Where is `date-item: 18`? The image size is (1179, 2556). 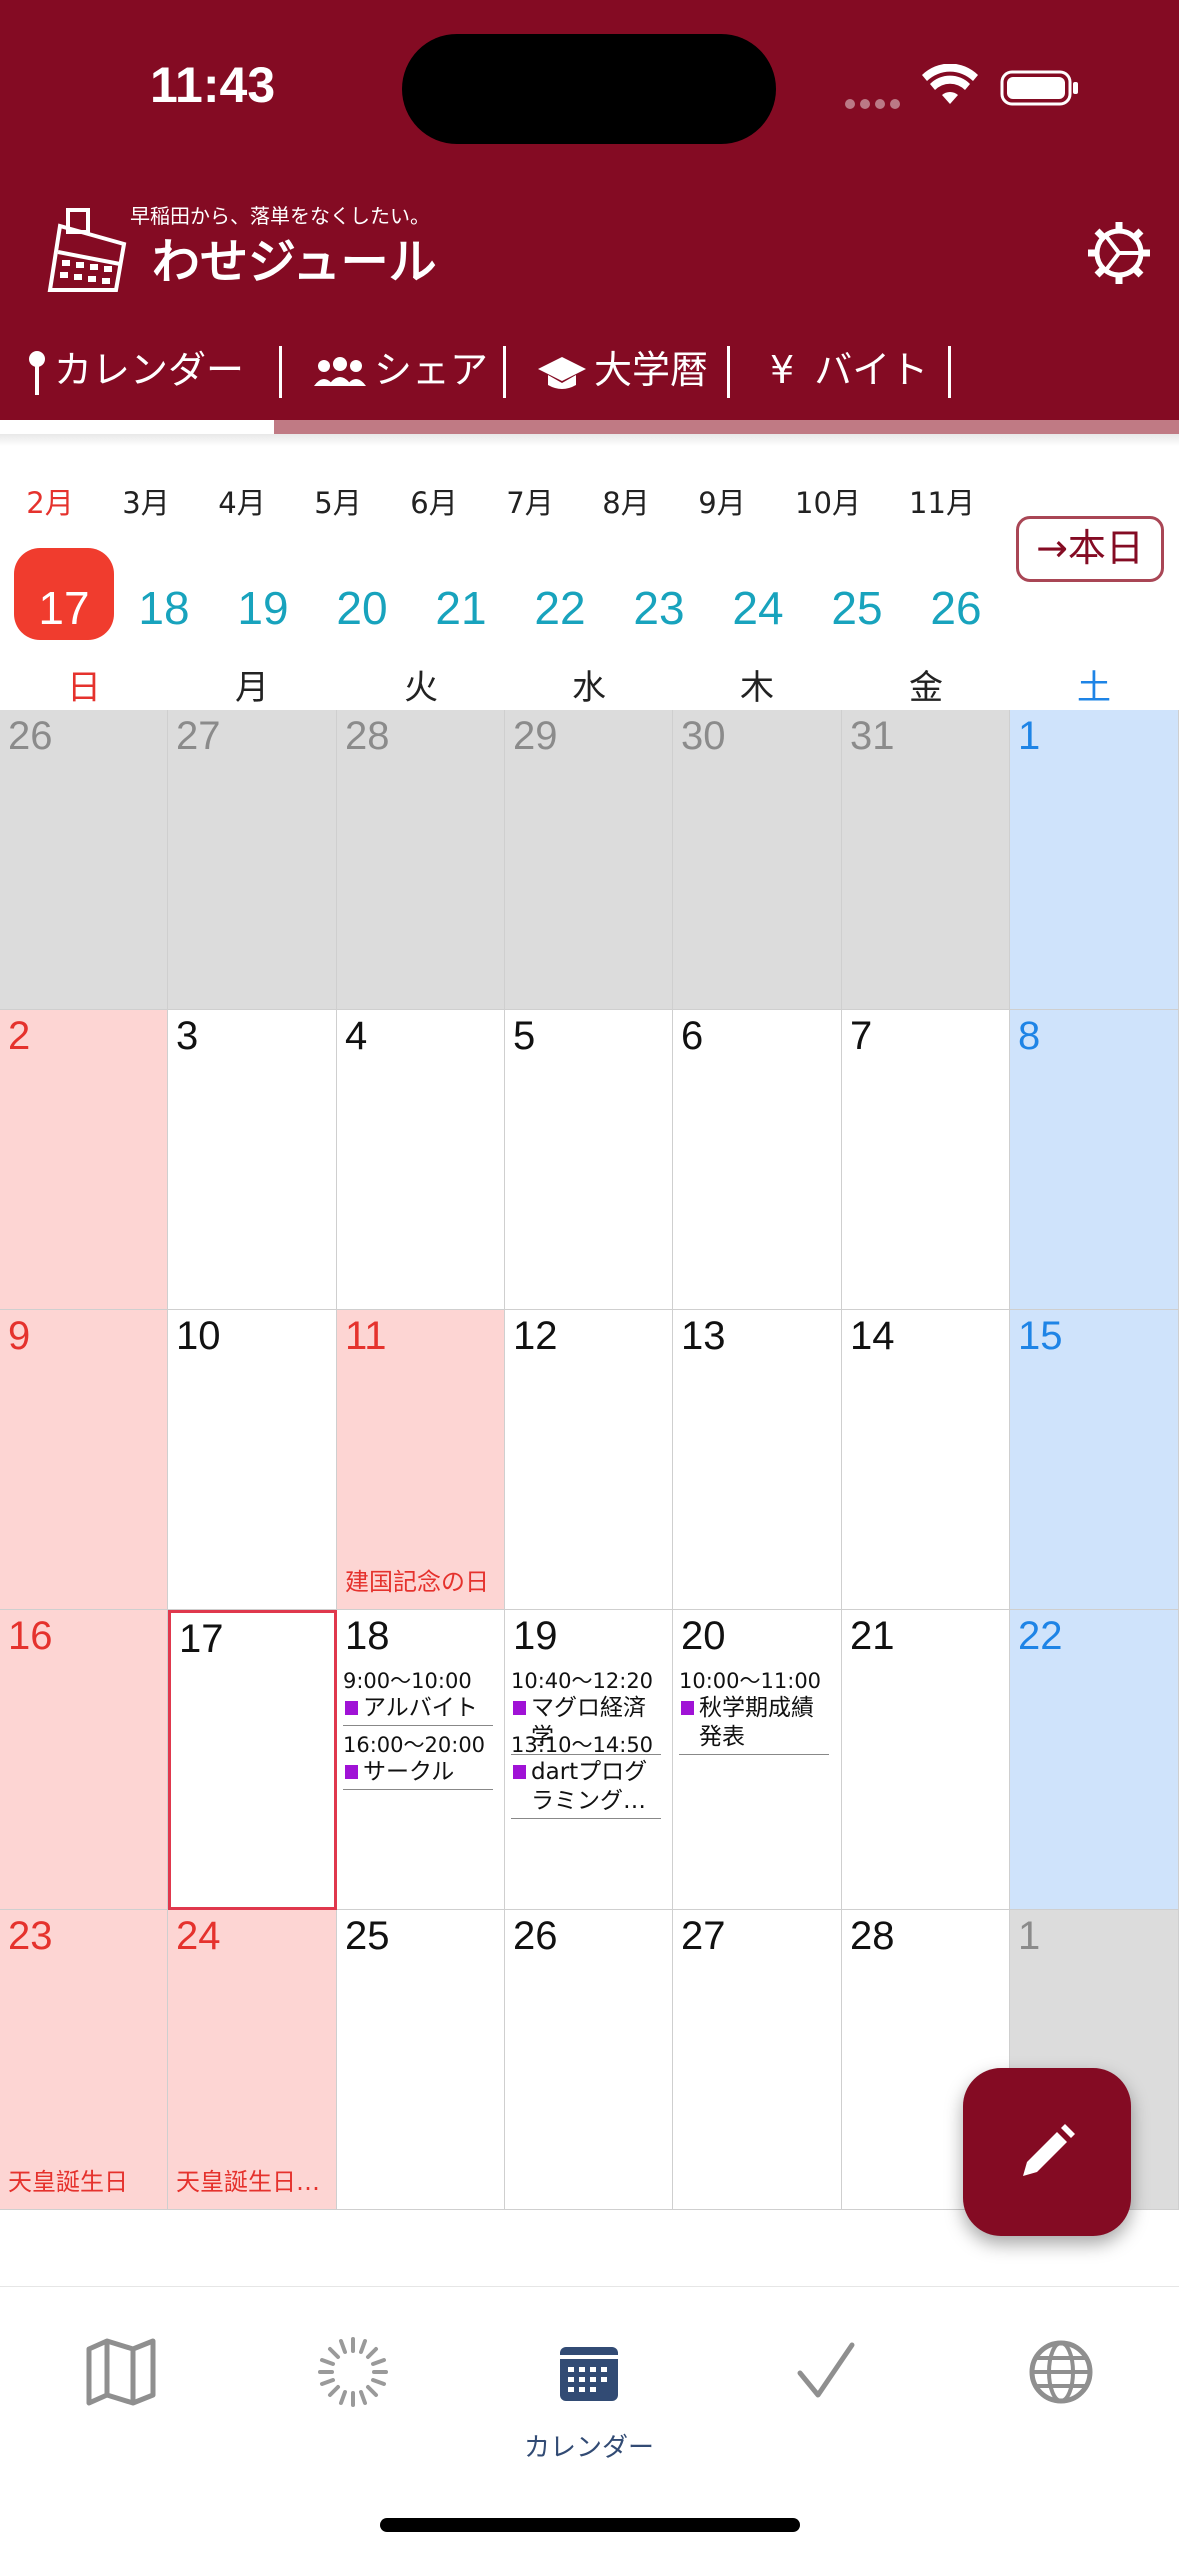 date-item: 18 is located at coordinates (164, 593).